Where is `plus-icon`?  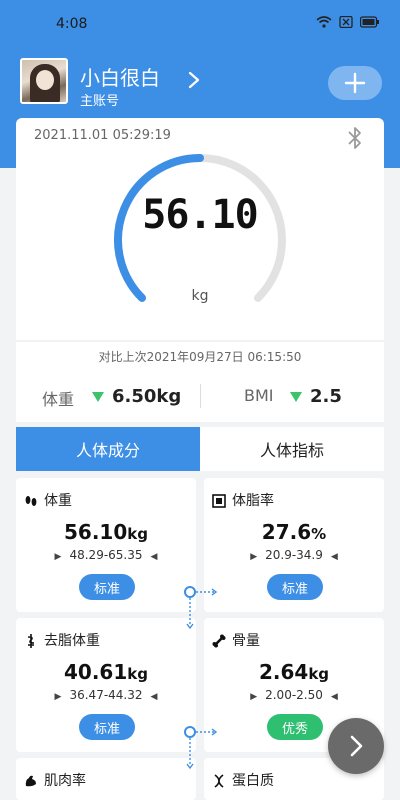
plus-icon is located at coordinates (355, 83).